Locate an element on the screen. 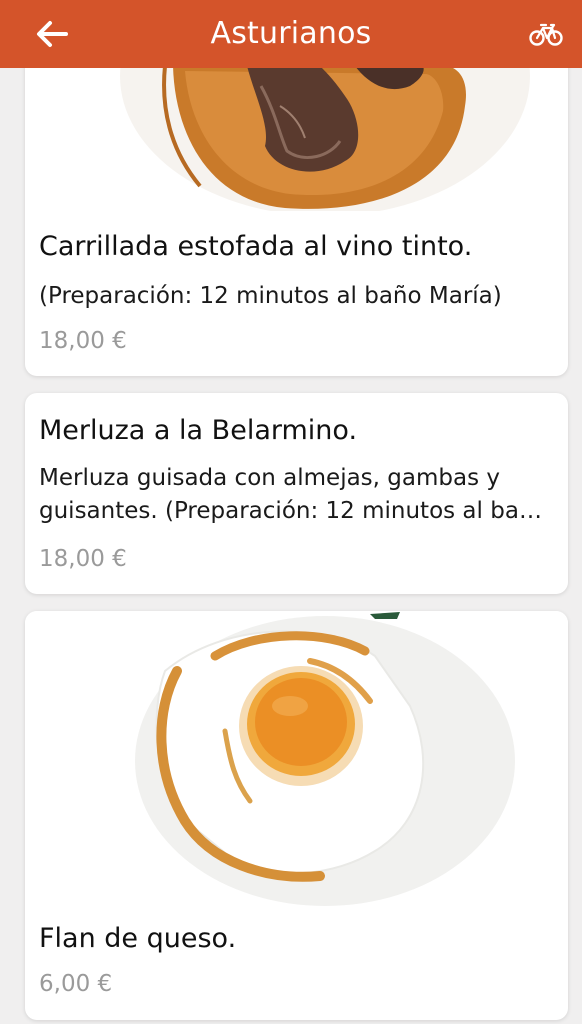 The height and width of the screenshot is (1024, 582). app-header: Asturianos is located at coordinates (291, 34).